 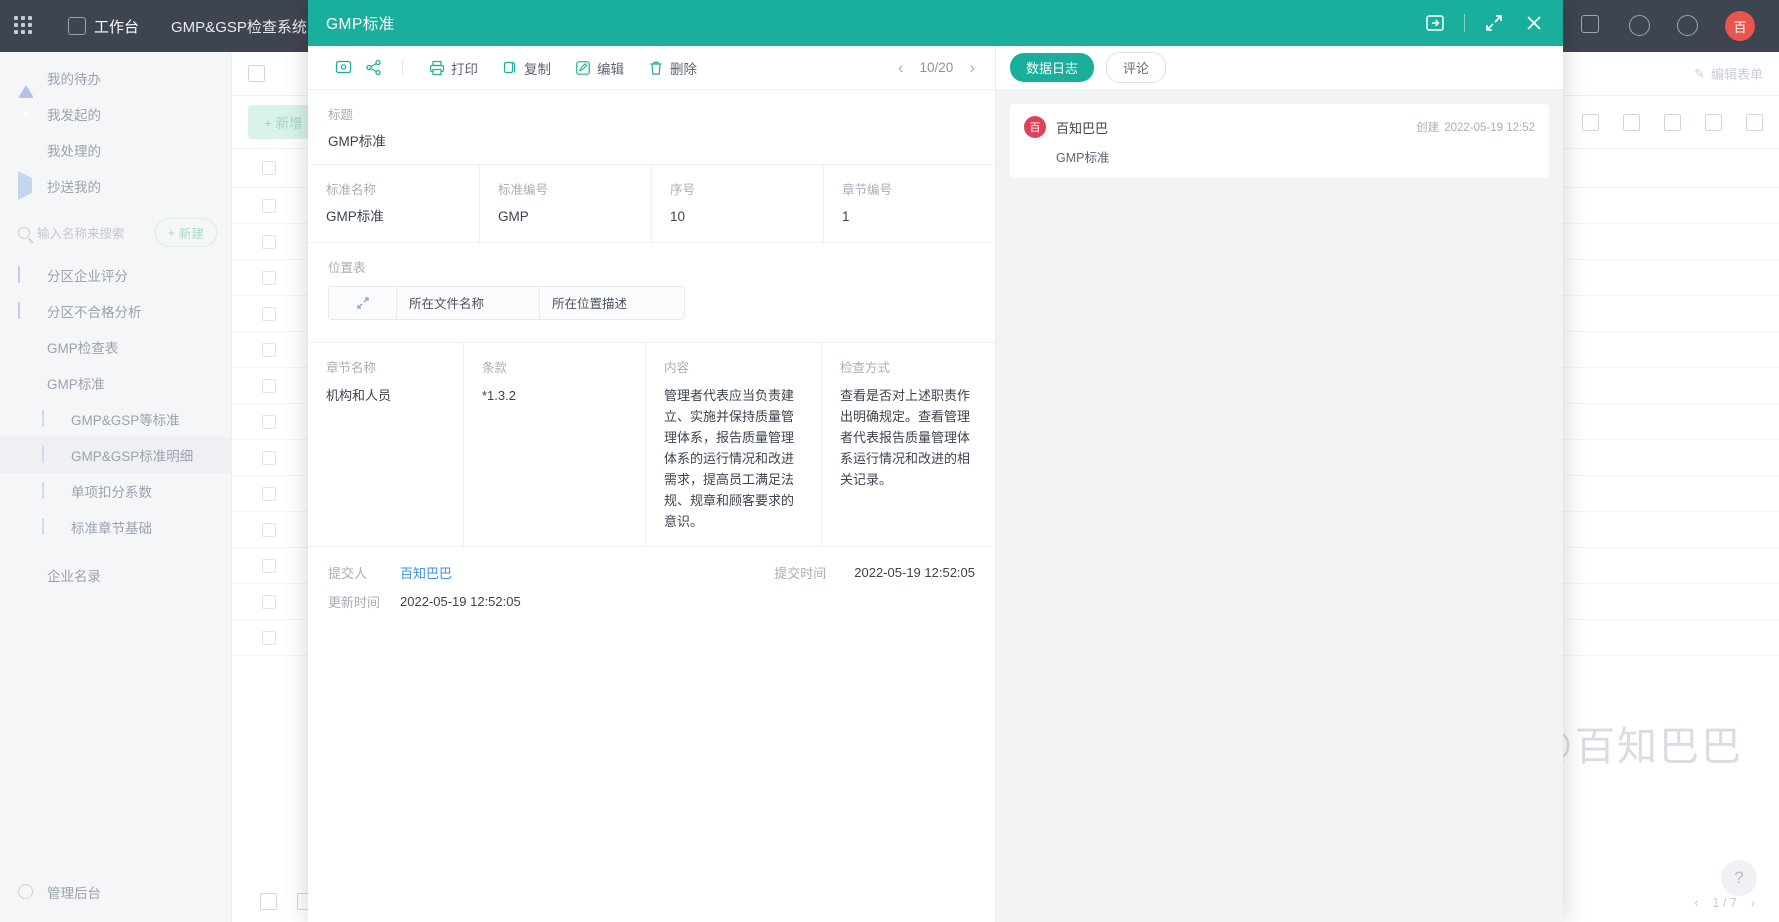 What do you see at coordinates (426, 572) in the screenshot?
I see `submitter-value: 百知巴巴` at bounding box center [426, 572].